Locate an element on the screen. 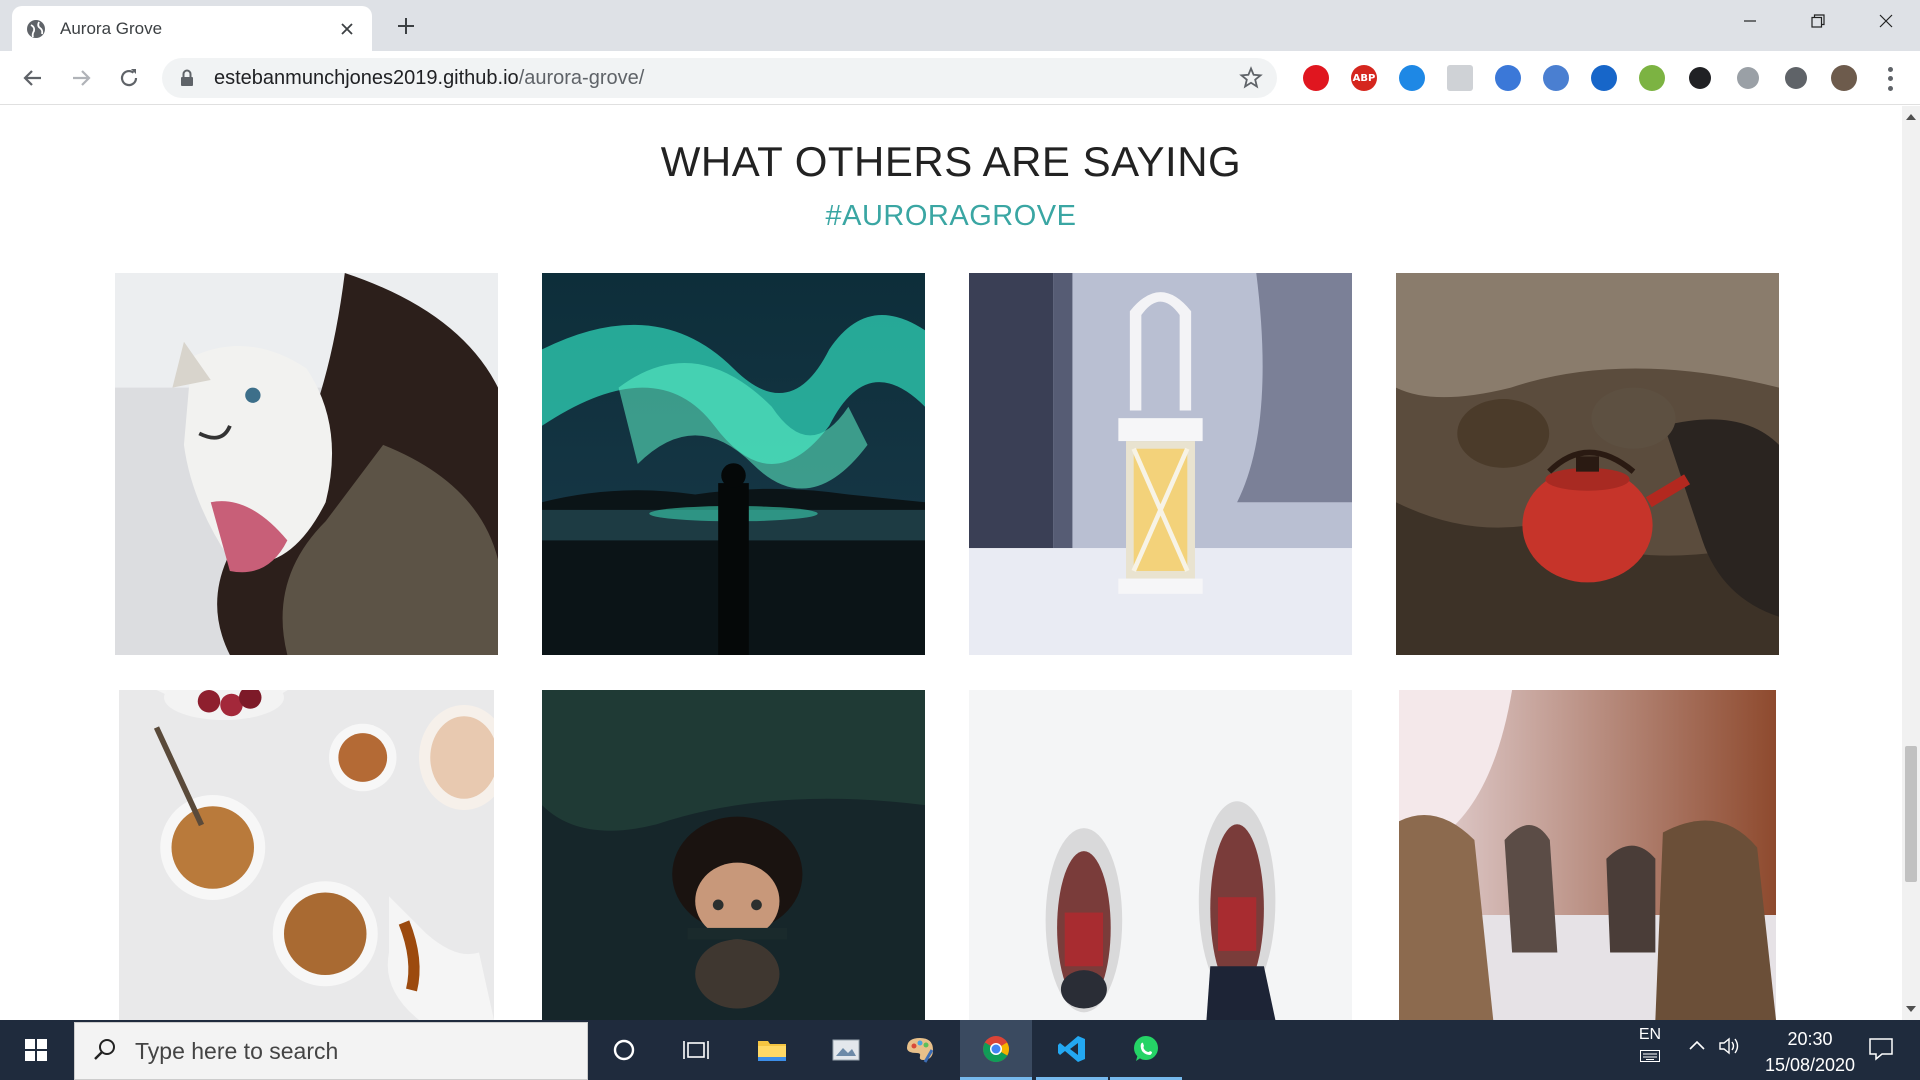  puzzle-icon-badge is located at coordinates (1796, 78).